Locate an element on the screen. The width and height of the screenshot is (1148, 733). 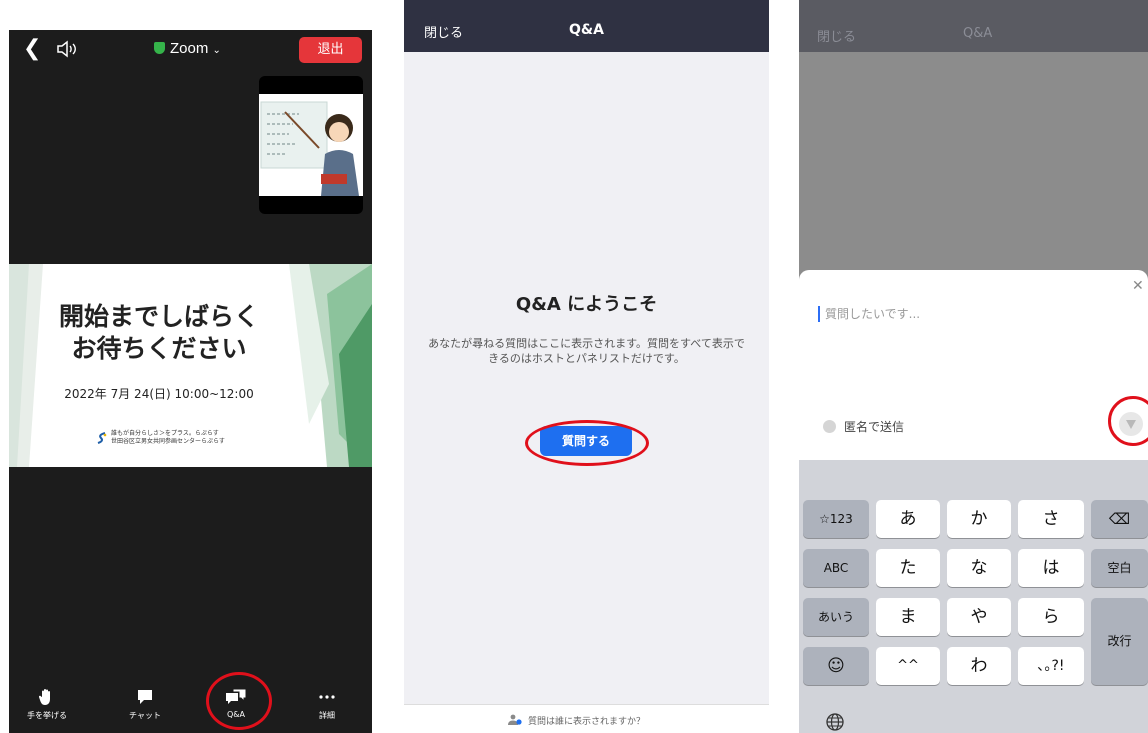
emoji-icon: ☺ is located at coordinates (836, 666).